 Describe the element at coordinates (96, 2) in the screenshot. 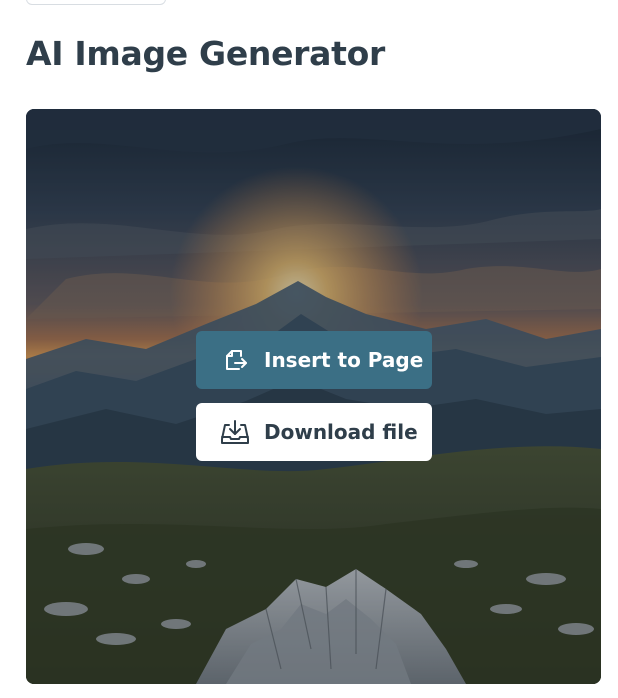

I see `top-tab` at that location.